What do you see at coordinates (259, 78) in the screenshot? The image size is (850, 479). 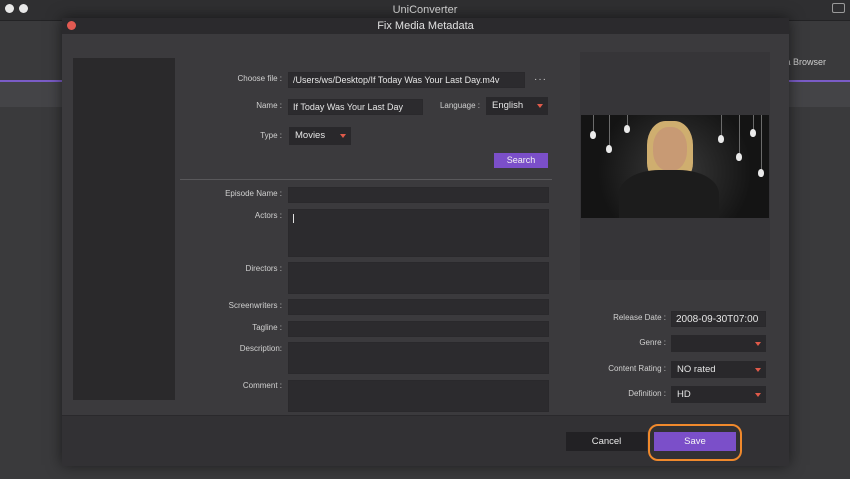 I see `choose-file-label: Choose file :` at bounding box center [259, 78].